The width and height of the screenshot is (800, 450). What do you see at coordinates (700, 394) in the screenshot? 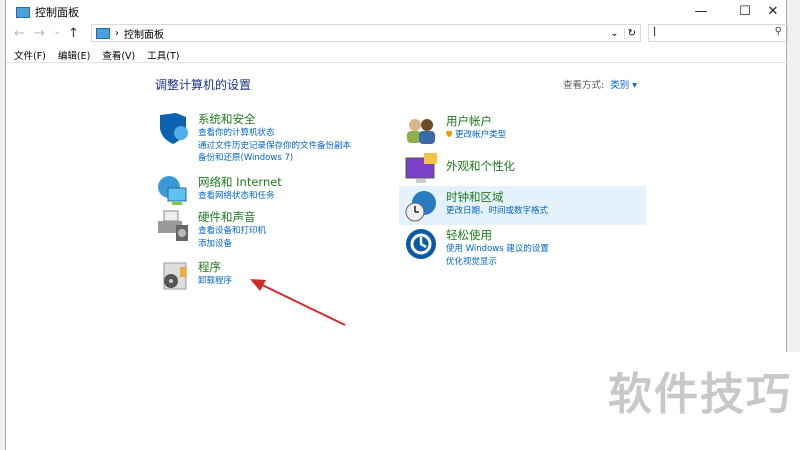
I see `watermark: 软件技巧` at bounding box center [700, 394].